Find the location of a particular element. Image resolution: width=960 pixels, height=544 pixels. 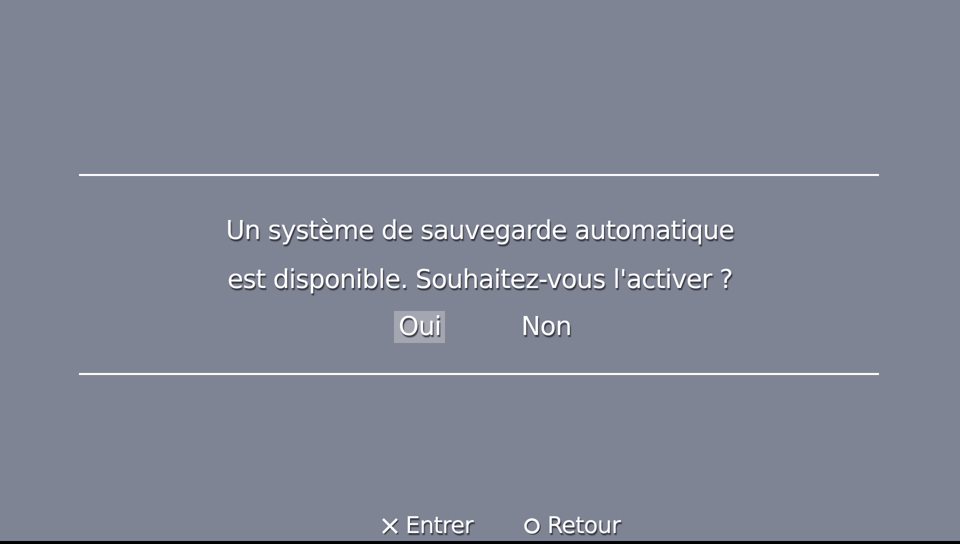

hint-label: Retour is located at coordinates (583, 526).